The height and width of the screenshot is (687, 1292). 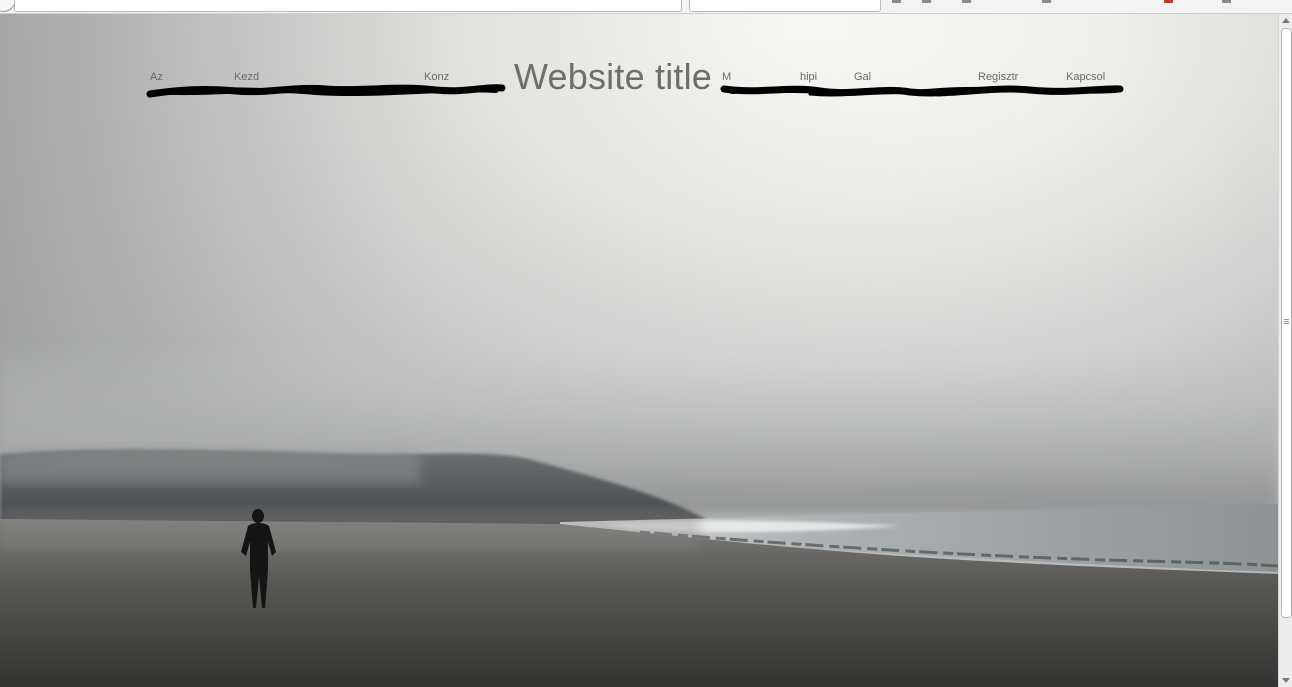 I want to click on menu-icon, so click(x=1226, y=1).